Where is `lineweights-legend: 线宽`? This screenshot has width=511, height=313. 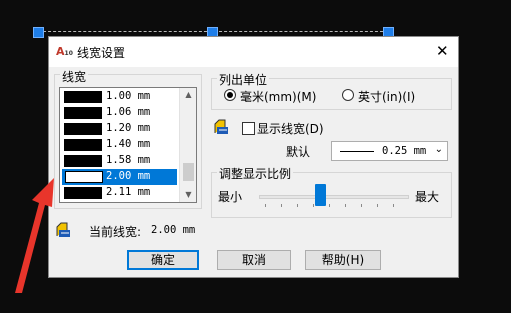
lineweights-legend: 线宽 is located at coordinates (74, 76).